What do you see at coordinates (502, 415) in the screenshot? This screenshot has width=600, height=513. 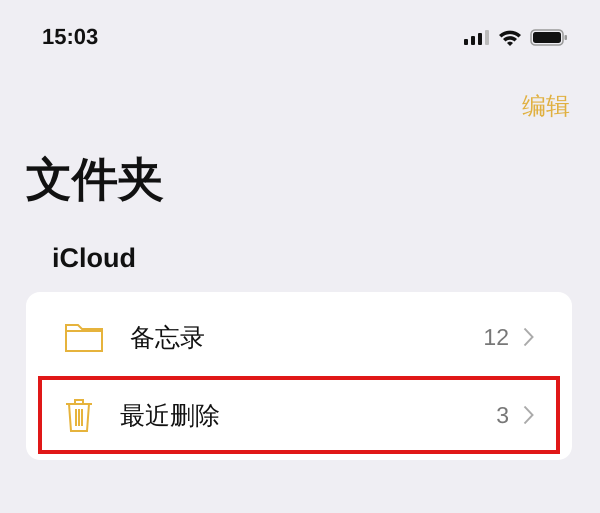 I see `item-count: 3` at bounding box center [502, 415].